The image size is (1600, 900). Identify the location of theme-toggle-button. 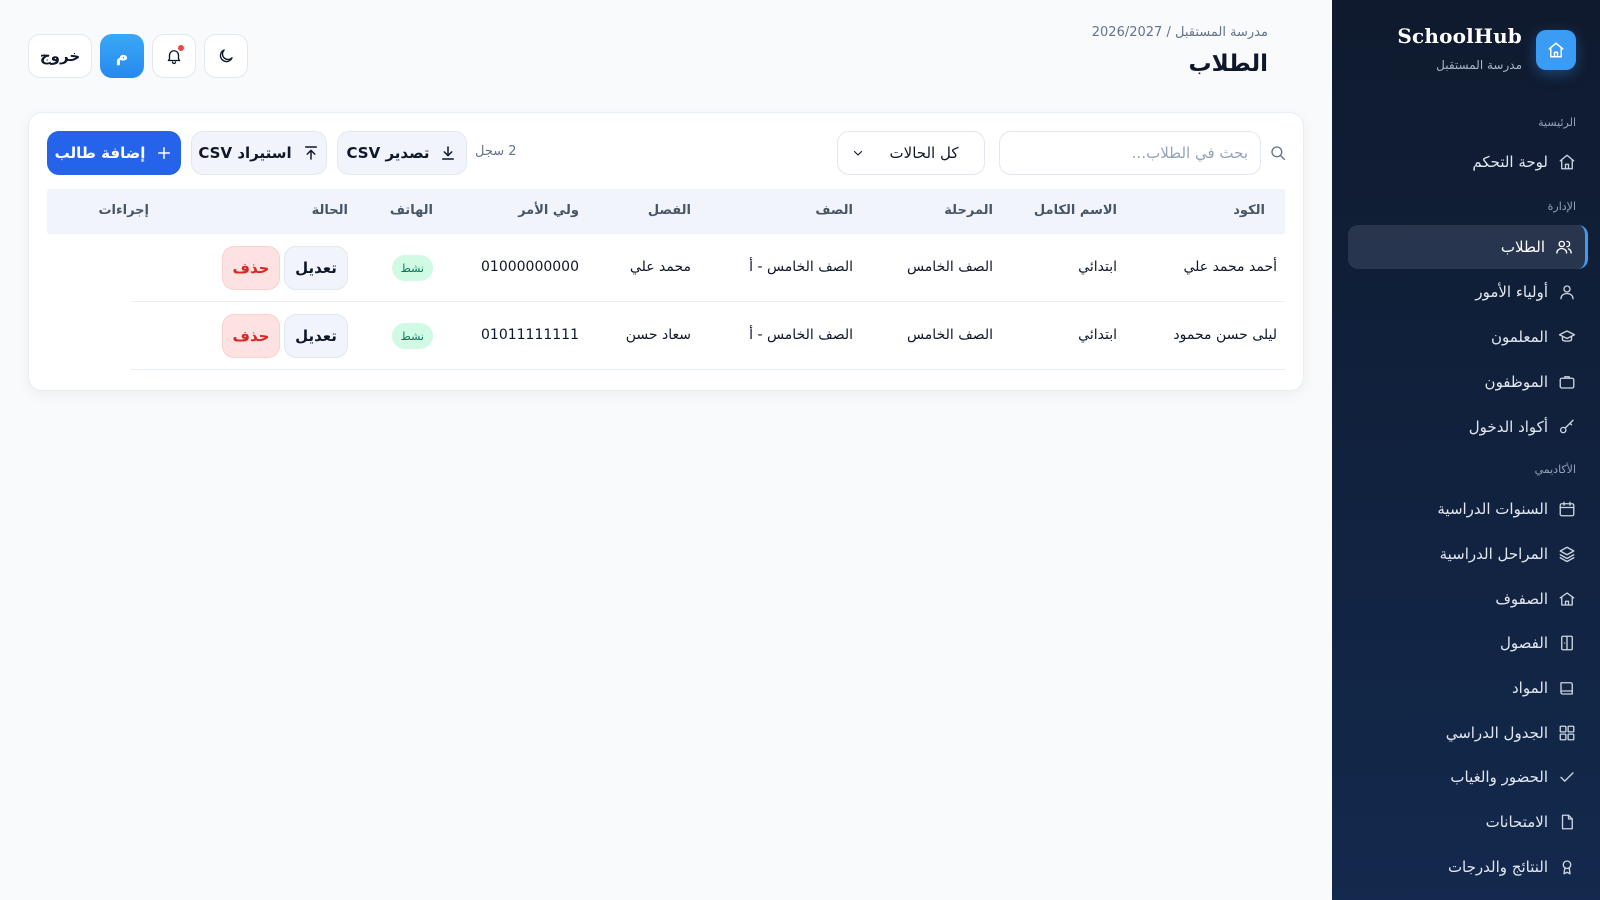
(226, 56).